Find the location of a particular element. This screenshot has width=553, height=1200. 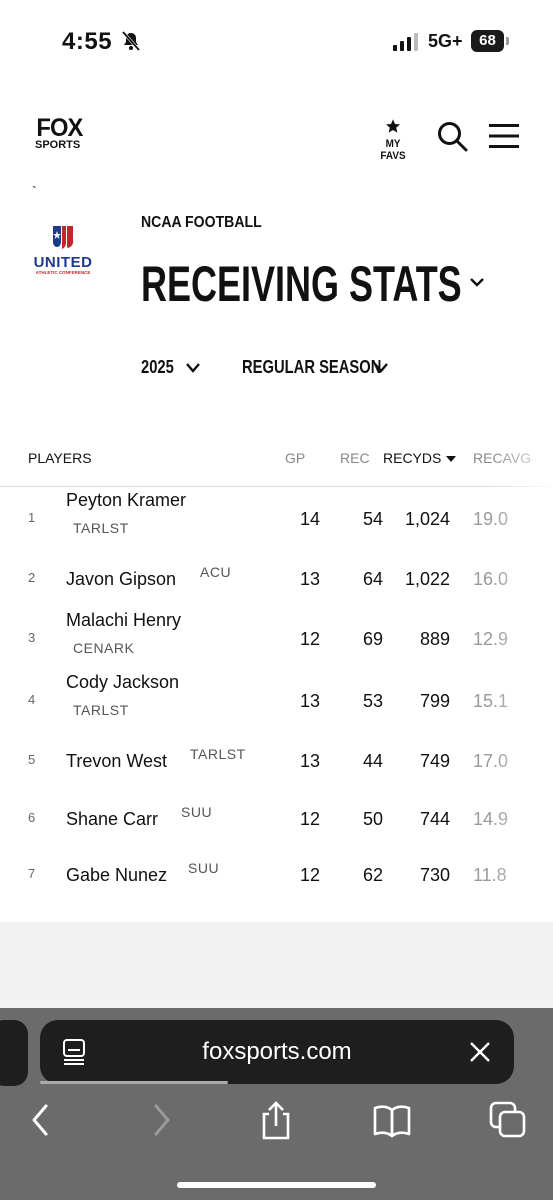

player-name: Shane Carr is located at coordinates (112, 819).